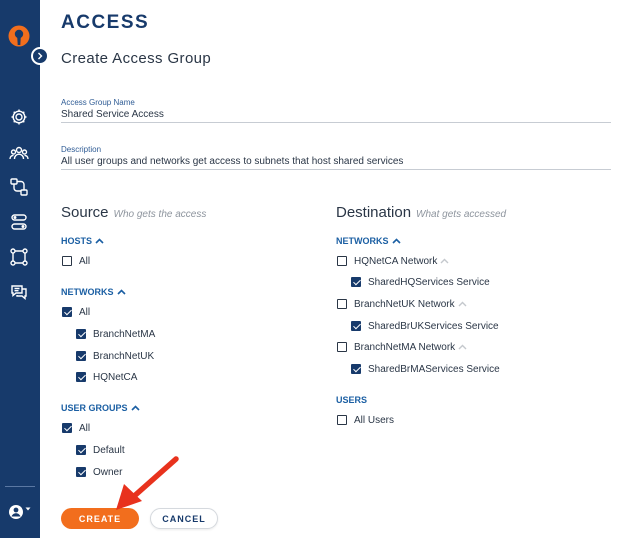 The width and height of the screenshot is (620, 538). What do you see at coordinates (76, 261) in the screenshot?
I see `source-hosts-all-checkbox: All` at bounding box center [76, 261].